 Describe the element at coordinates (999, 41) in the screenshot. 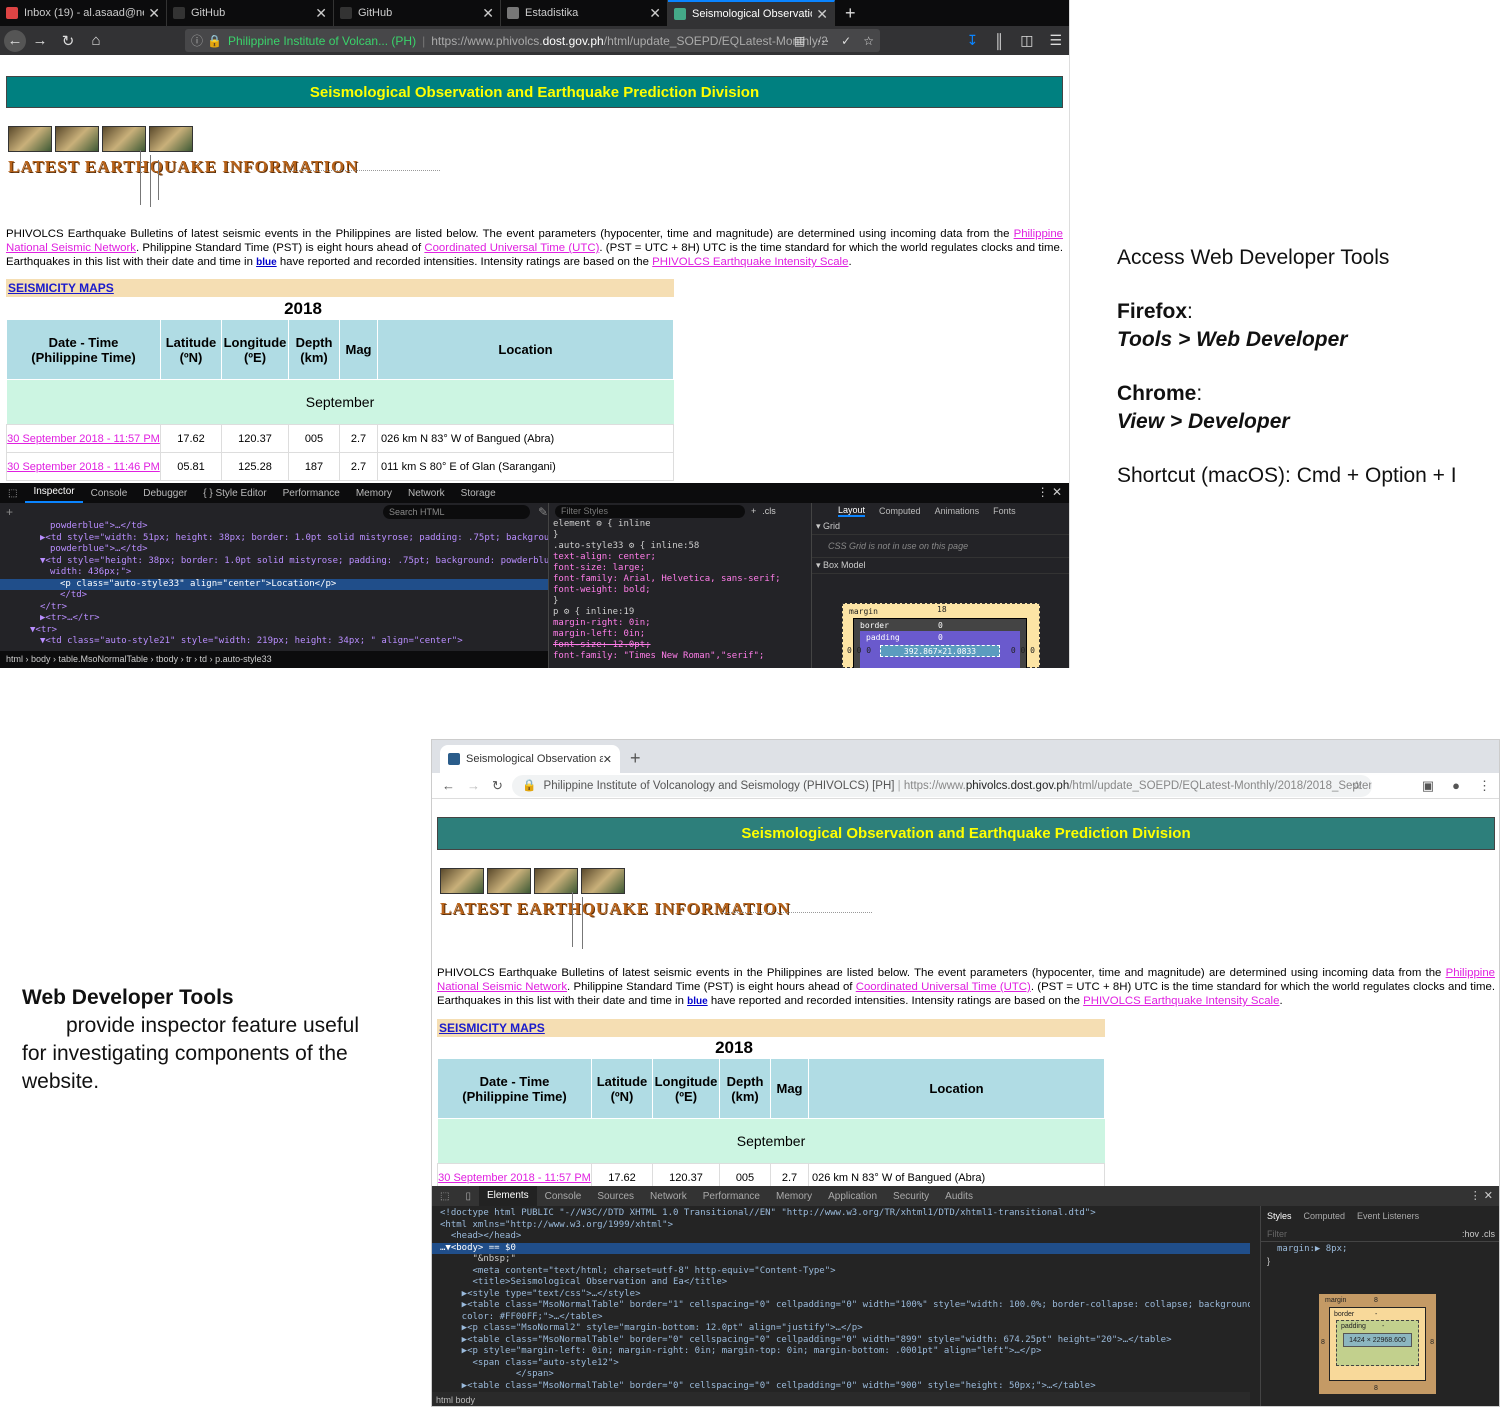

I see `library-icon: ║` at that location.